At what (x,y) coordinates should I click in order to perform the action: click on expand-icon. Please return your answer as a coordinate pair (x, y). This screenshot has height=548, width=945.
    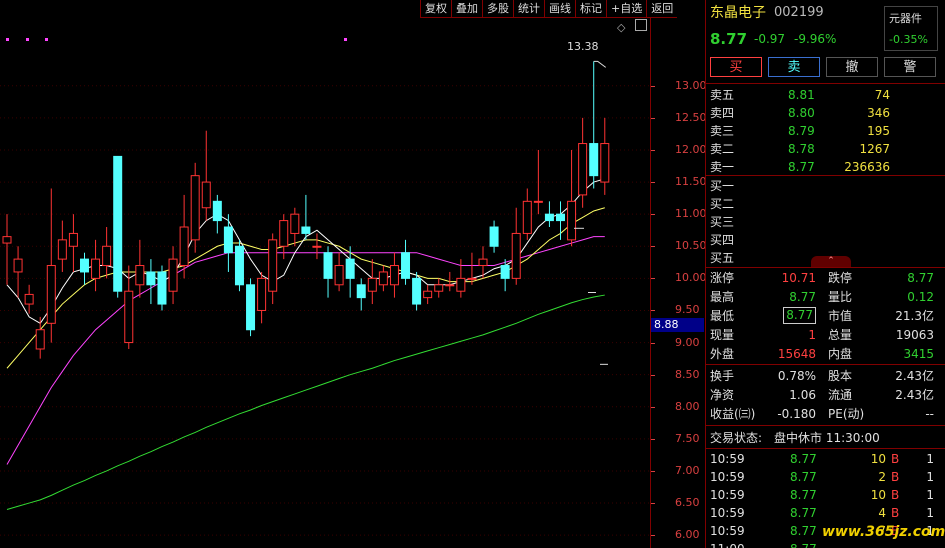
    Looking at the image, I should click on (641, 25).